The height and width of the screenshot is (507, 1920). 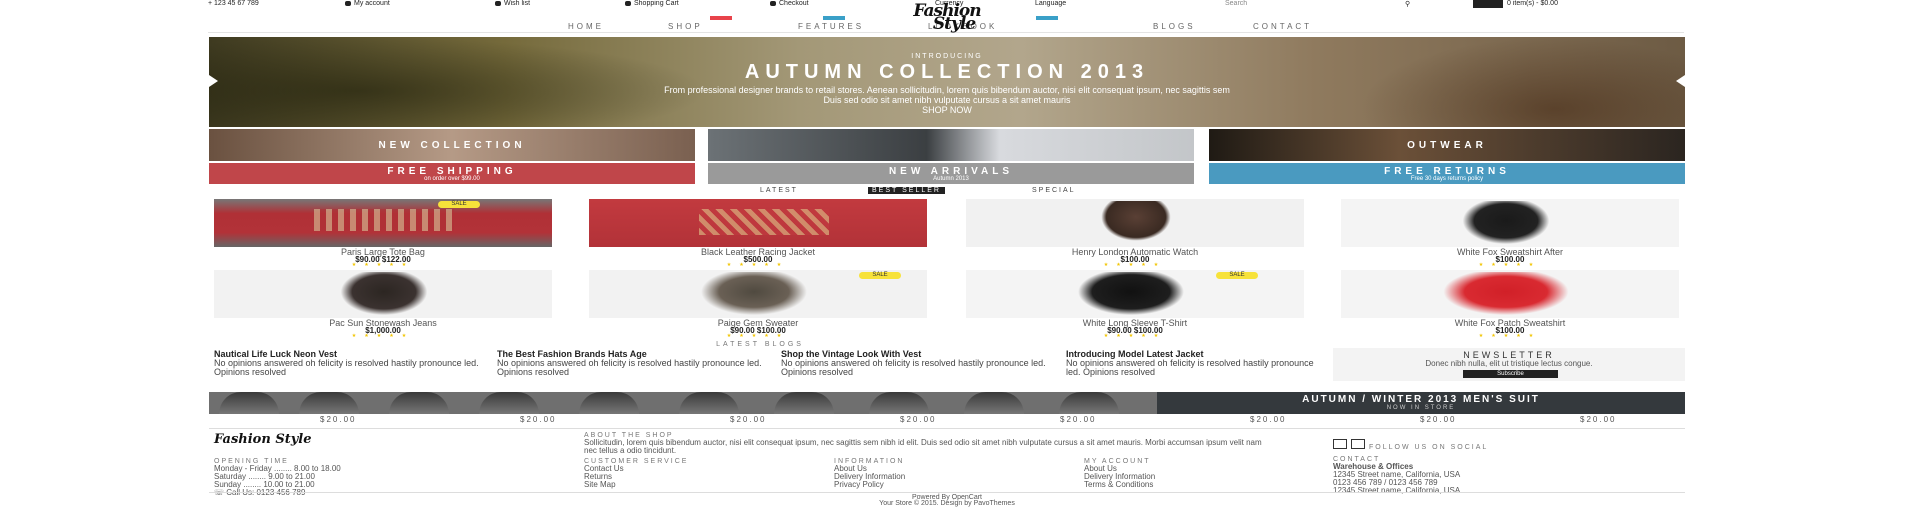 I want to click on cart-summary-button: 0 item(s) - $0.00, so click(x=1528, y=4).